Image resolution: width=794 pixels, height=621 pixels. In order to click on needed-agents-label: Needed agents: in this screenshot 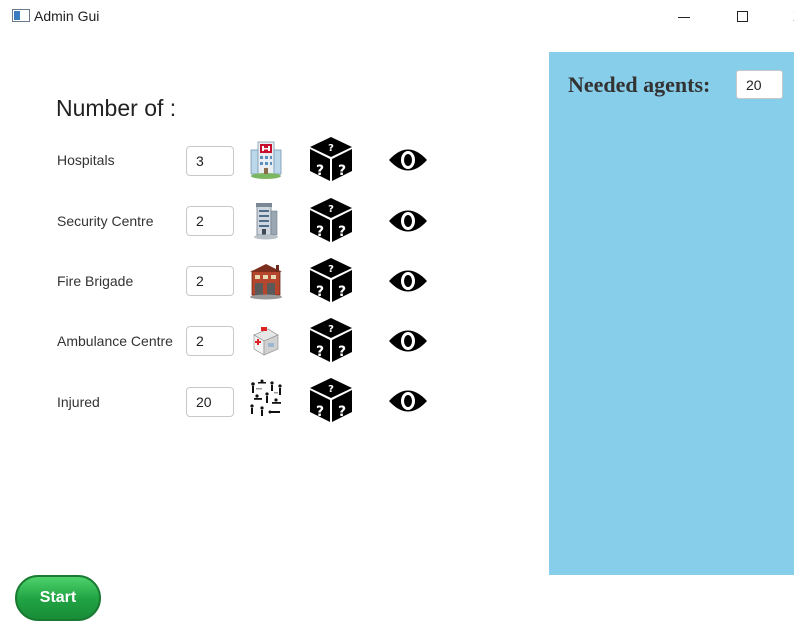, I will do `click(639, 84)`.